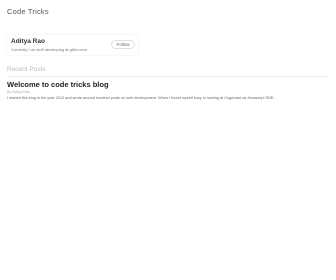 The width and height of the screenshot is (336, 280). Describe the element at coordinates (28, 11) in the screenshot. I see `site-title: Code Tricks` at that location.